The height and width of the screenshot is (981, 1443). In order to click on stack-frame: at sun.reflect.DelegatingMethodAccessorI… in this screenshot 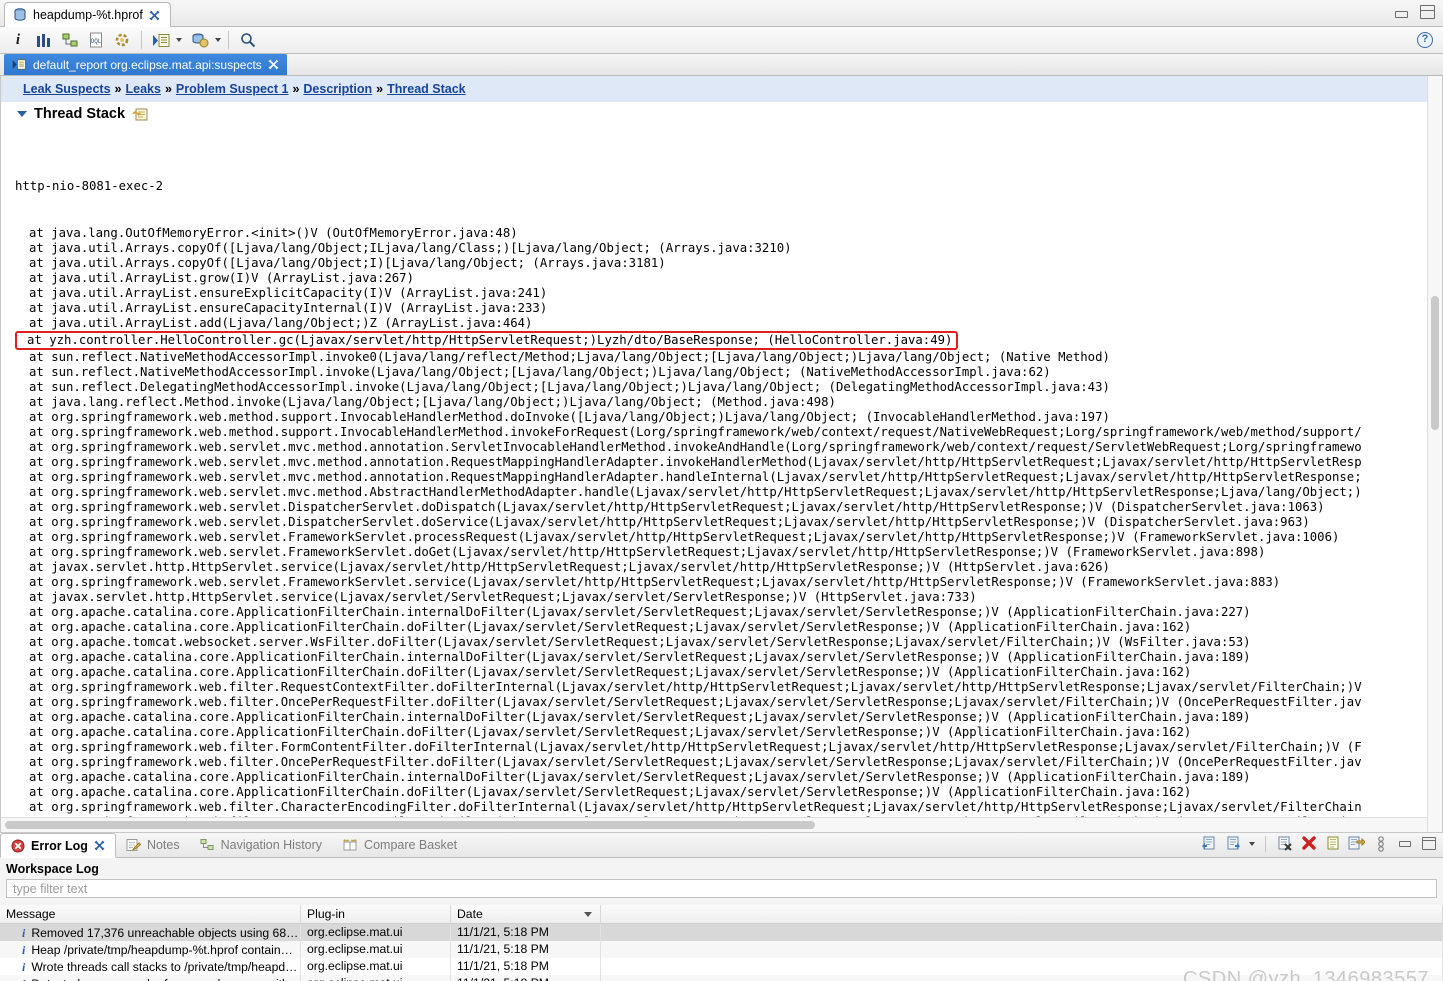, I will do `click(569, 387)`.